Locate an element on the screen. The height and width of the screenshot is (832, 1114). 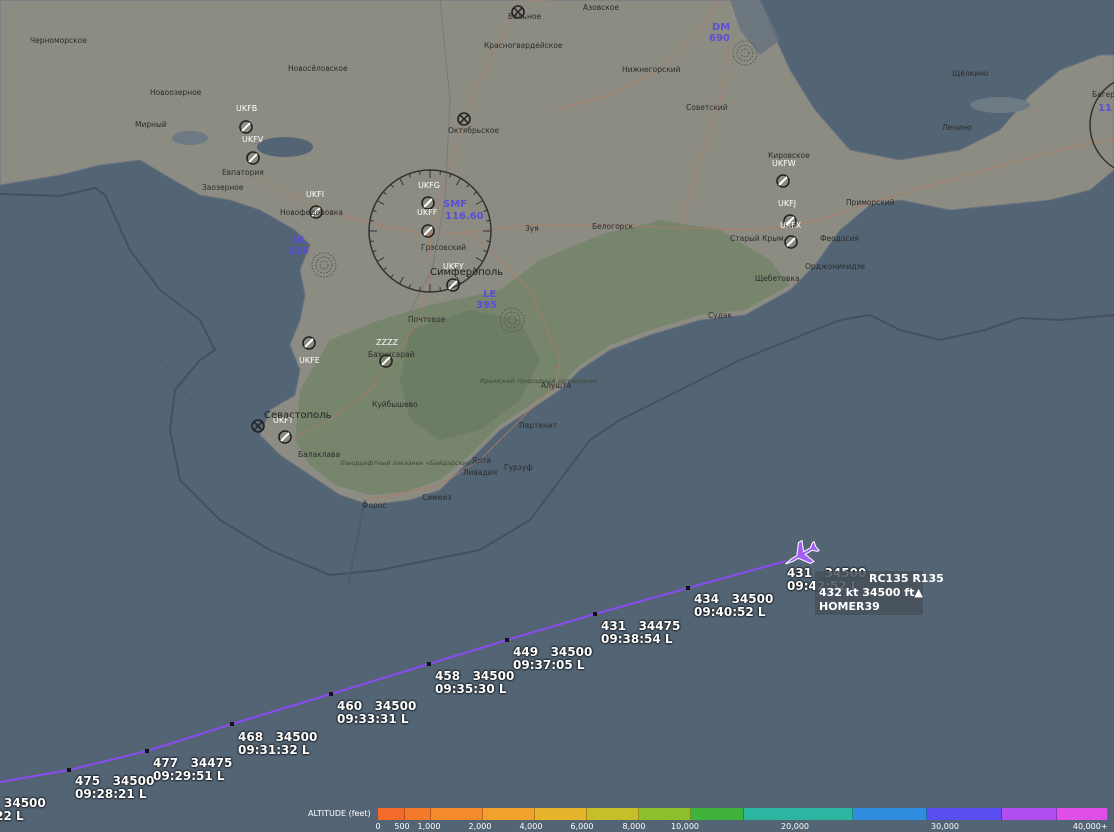
track-point-label: 345006:22 L is located at coordinates (23, 810).